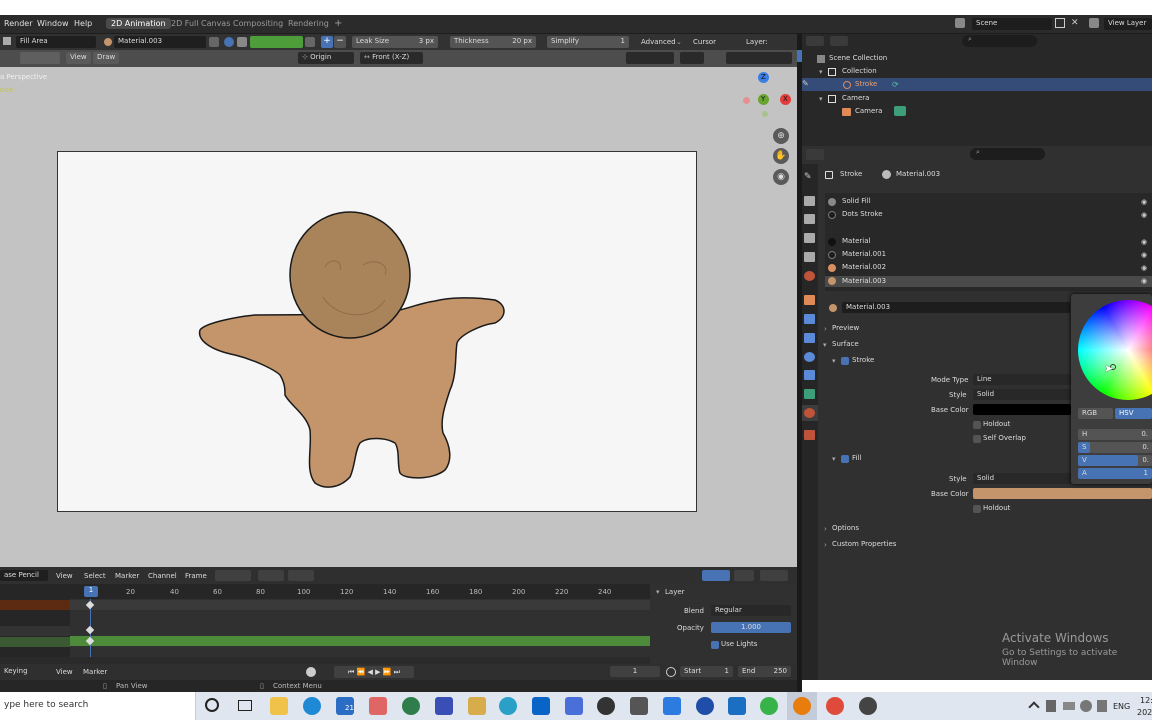  What do you see at coordinates (1062, 493) in the screenshot?
I see `fill-base-color-swatch` at bounding box center [1062, 493].